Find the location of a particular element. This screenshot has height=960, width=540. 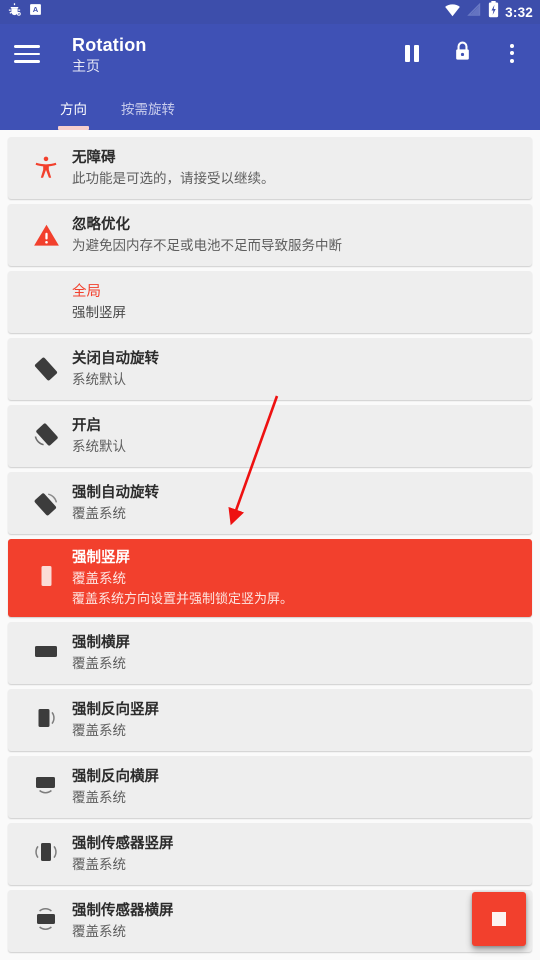

page-title: Rotation is located at coordinates (109, 45).